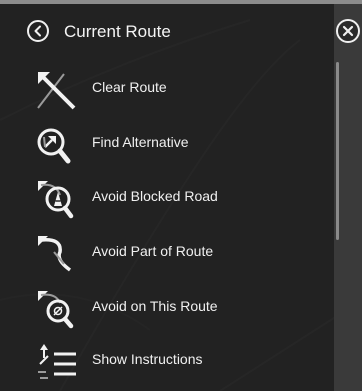 The width and height of the screenshot is (362, 391). I want to click on page-title: Current Route, so click(117, 31).